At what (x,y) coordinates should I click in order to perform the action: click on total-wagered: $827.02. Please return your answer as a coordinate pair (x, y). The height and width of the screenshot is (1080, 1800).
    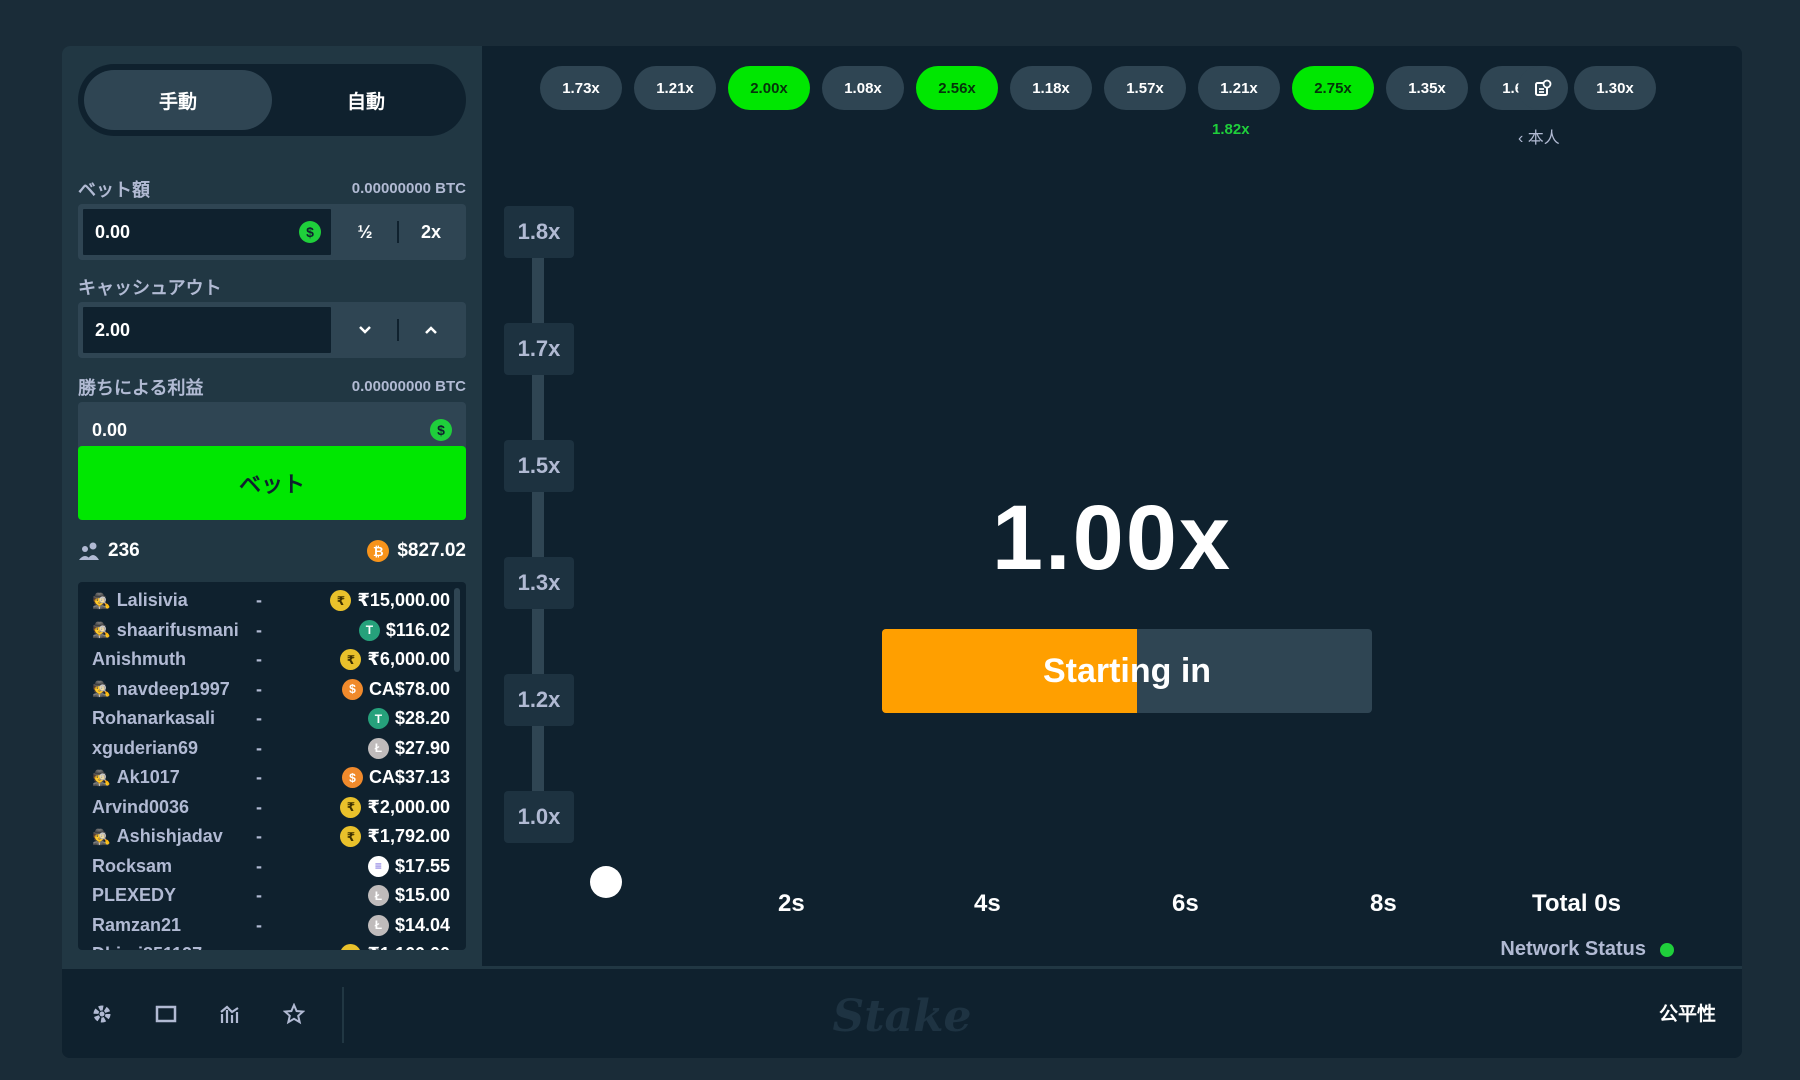
    Looking at the image, I should click on (431, 550).